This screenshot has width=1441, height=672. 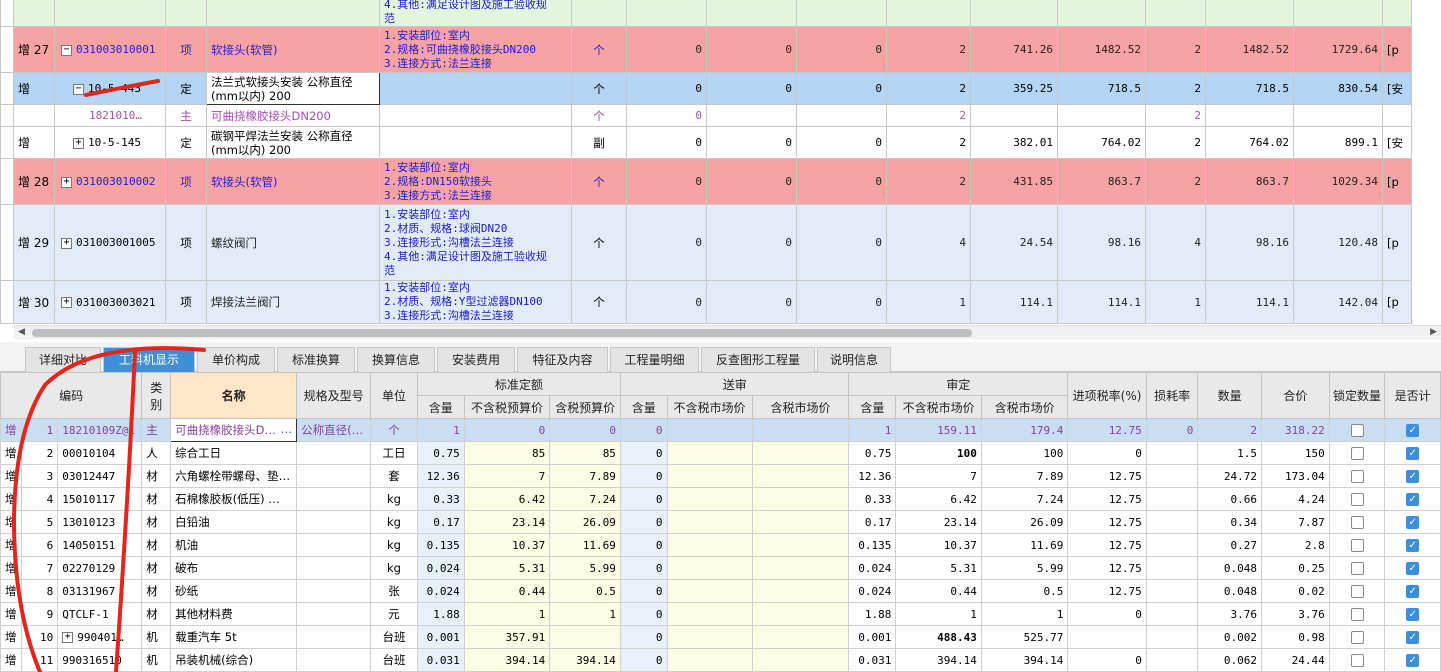 I want to click on resource-code: 15010117, so click(x=100, y=499).